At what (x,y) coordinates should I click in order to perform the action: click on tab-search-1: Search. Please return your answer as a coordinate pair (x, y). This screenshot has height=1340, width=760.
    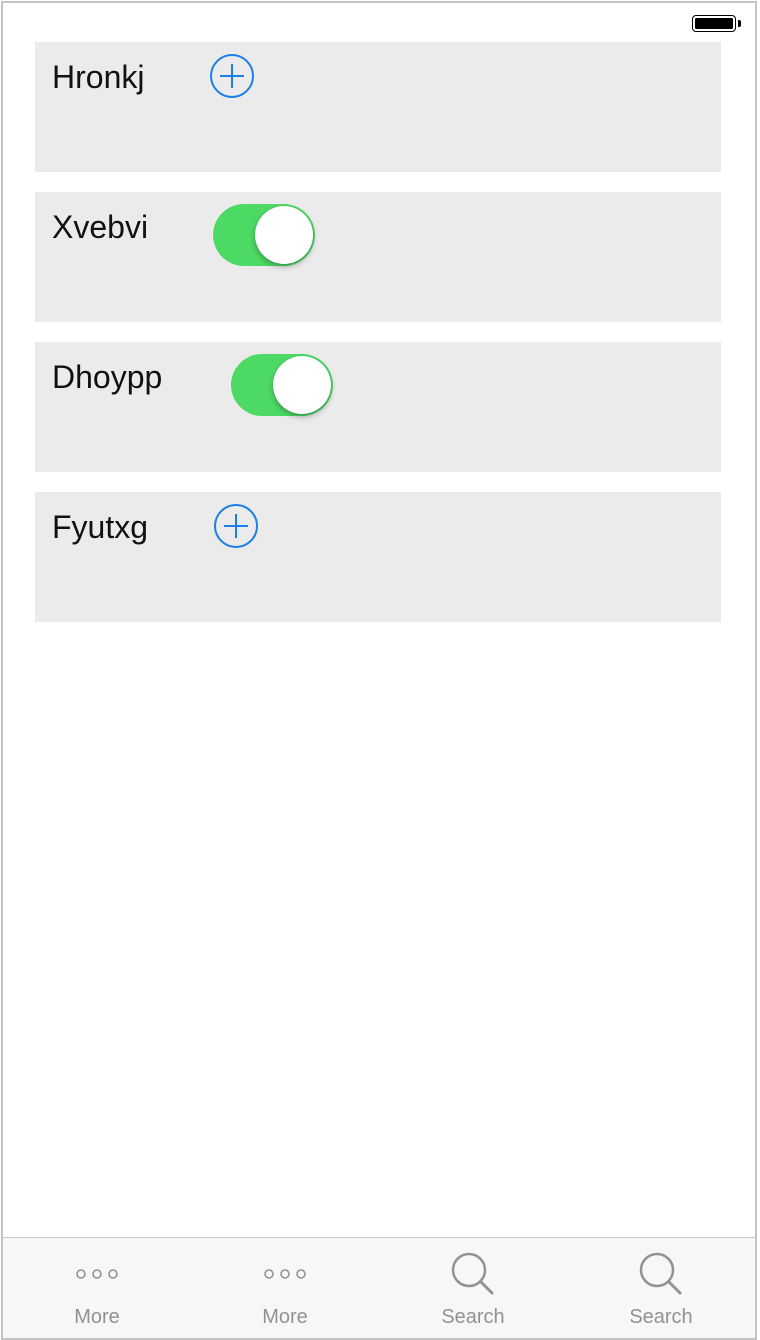
    Looking at the image, I should click on (473, 1288).